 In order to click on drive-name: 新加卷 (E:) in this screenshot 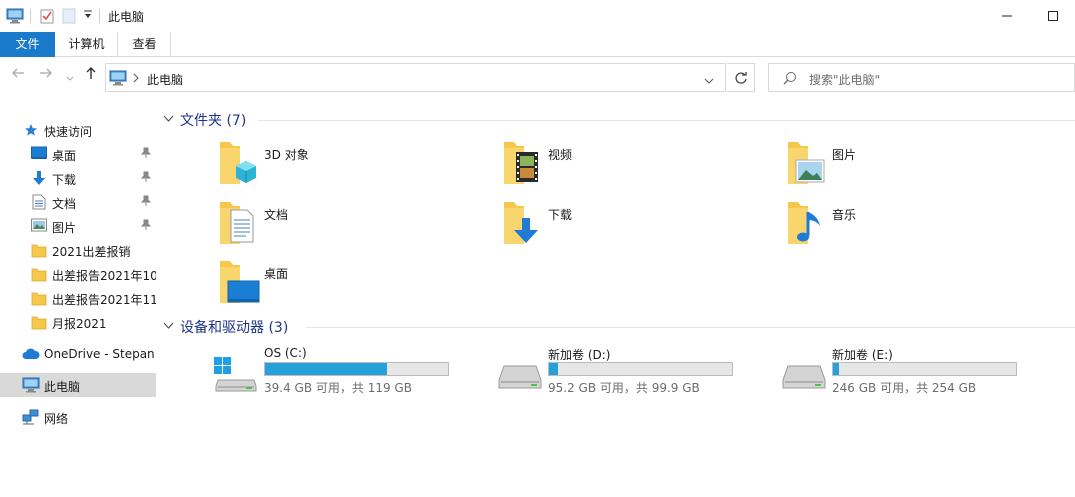, I will do `click(862, 355)`.